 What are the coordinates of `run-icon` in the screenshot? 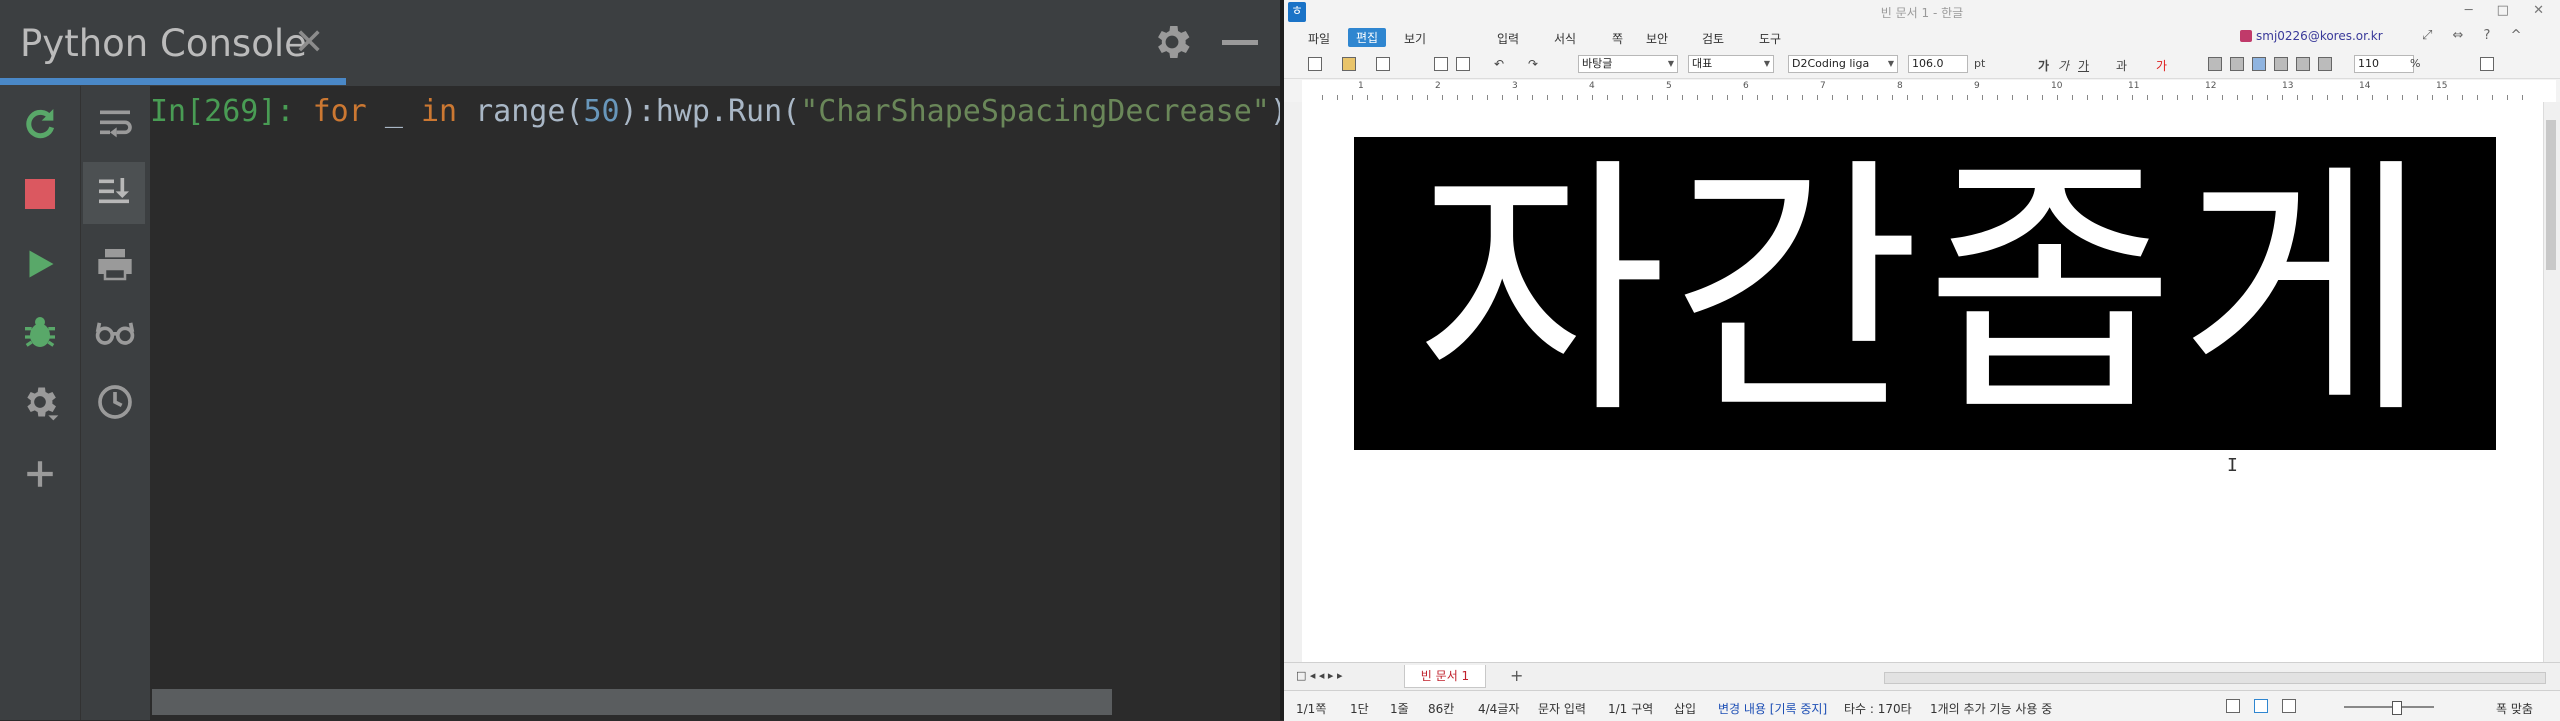 It's located at (40, 264).